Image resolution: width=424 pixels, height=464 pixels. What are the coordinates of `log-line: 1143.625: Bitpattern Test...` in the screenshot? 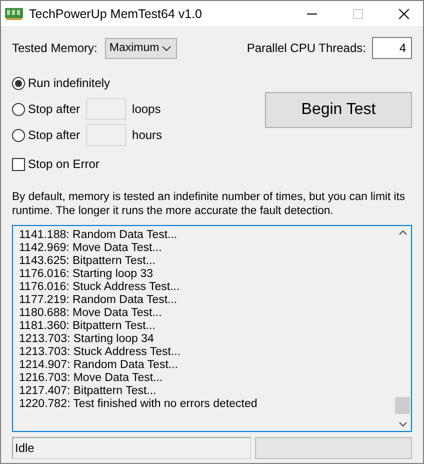 It's located at (87, 261).